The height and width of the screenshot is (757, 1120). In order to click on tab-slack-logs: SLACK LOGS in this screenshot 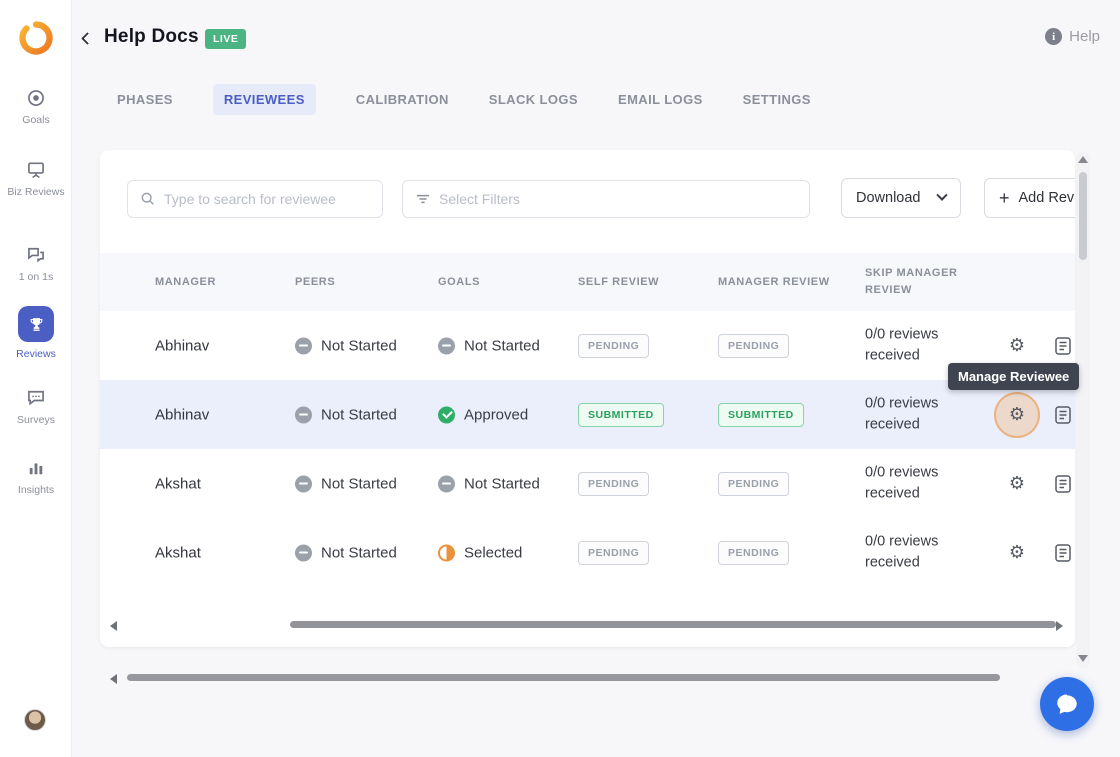, I will do `click(533, 99)`.